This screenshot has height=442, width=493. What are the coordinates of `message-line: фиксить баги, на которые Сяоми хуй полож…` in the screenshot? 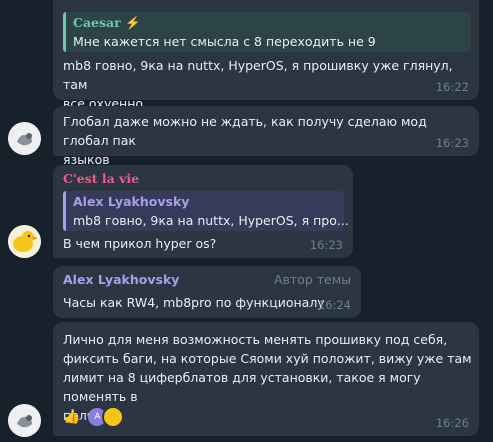 It's located at (267, 358).